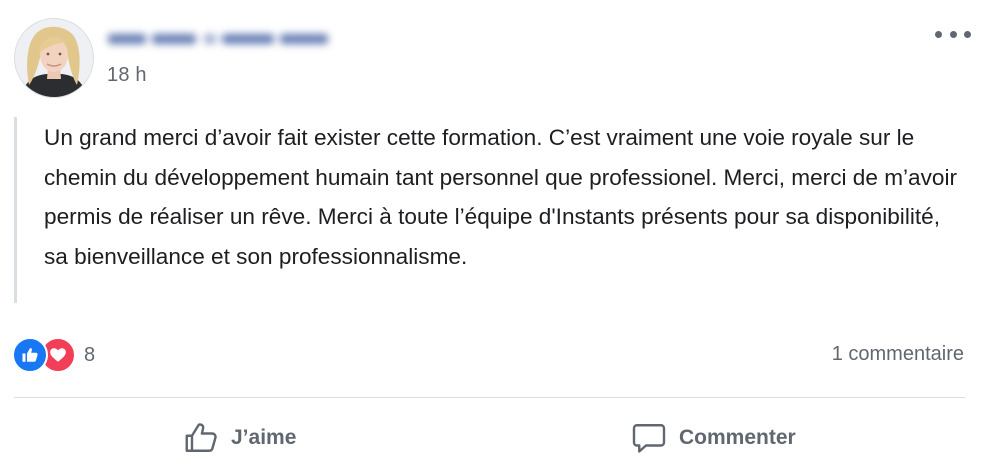 This screenshot has width=989, height=465. Describe the element at coordinates (201, 438) in the screenshot. I see `thumbs-up-outline-icon` at that location.